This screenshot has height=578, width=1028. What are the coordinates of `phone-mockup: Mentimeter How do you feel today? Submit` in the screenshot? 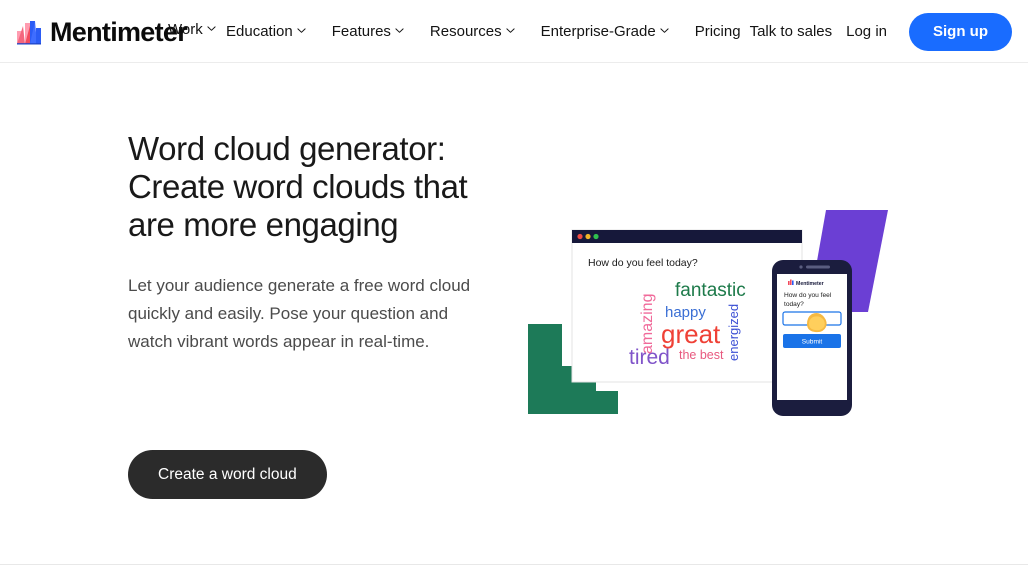 It's located at (812, 338).